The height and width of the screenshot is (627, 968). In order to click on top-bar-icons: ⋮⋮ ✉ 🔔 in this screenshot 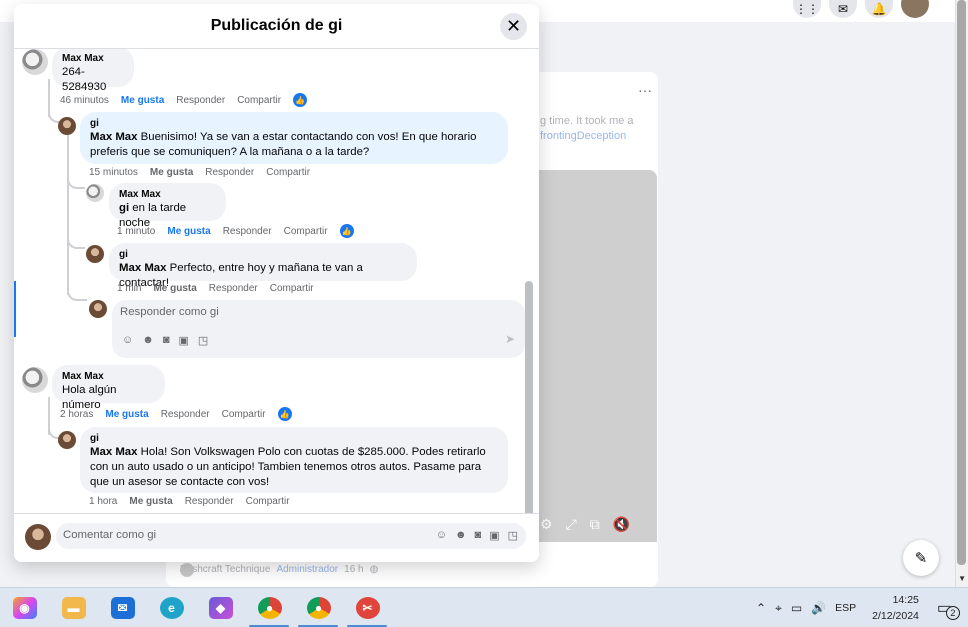, I will do `click(861, 9)`.